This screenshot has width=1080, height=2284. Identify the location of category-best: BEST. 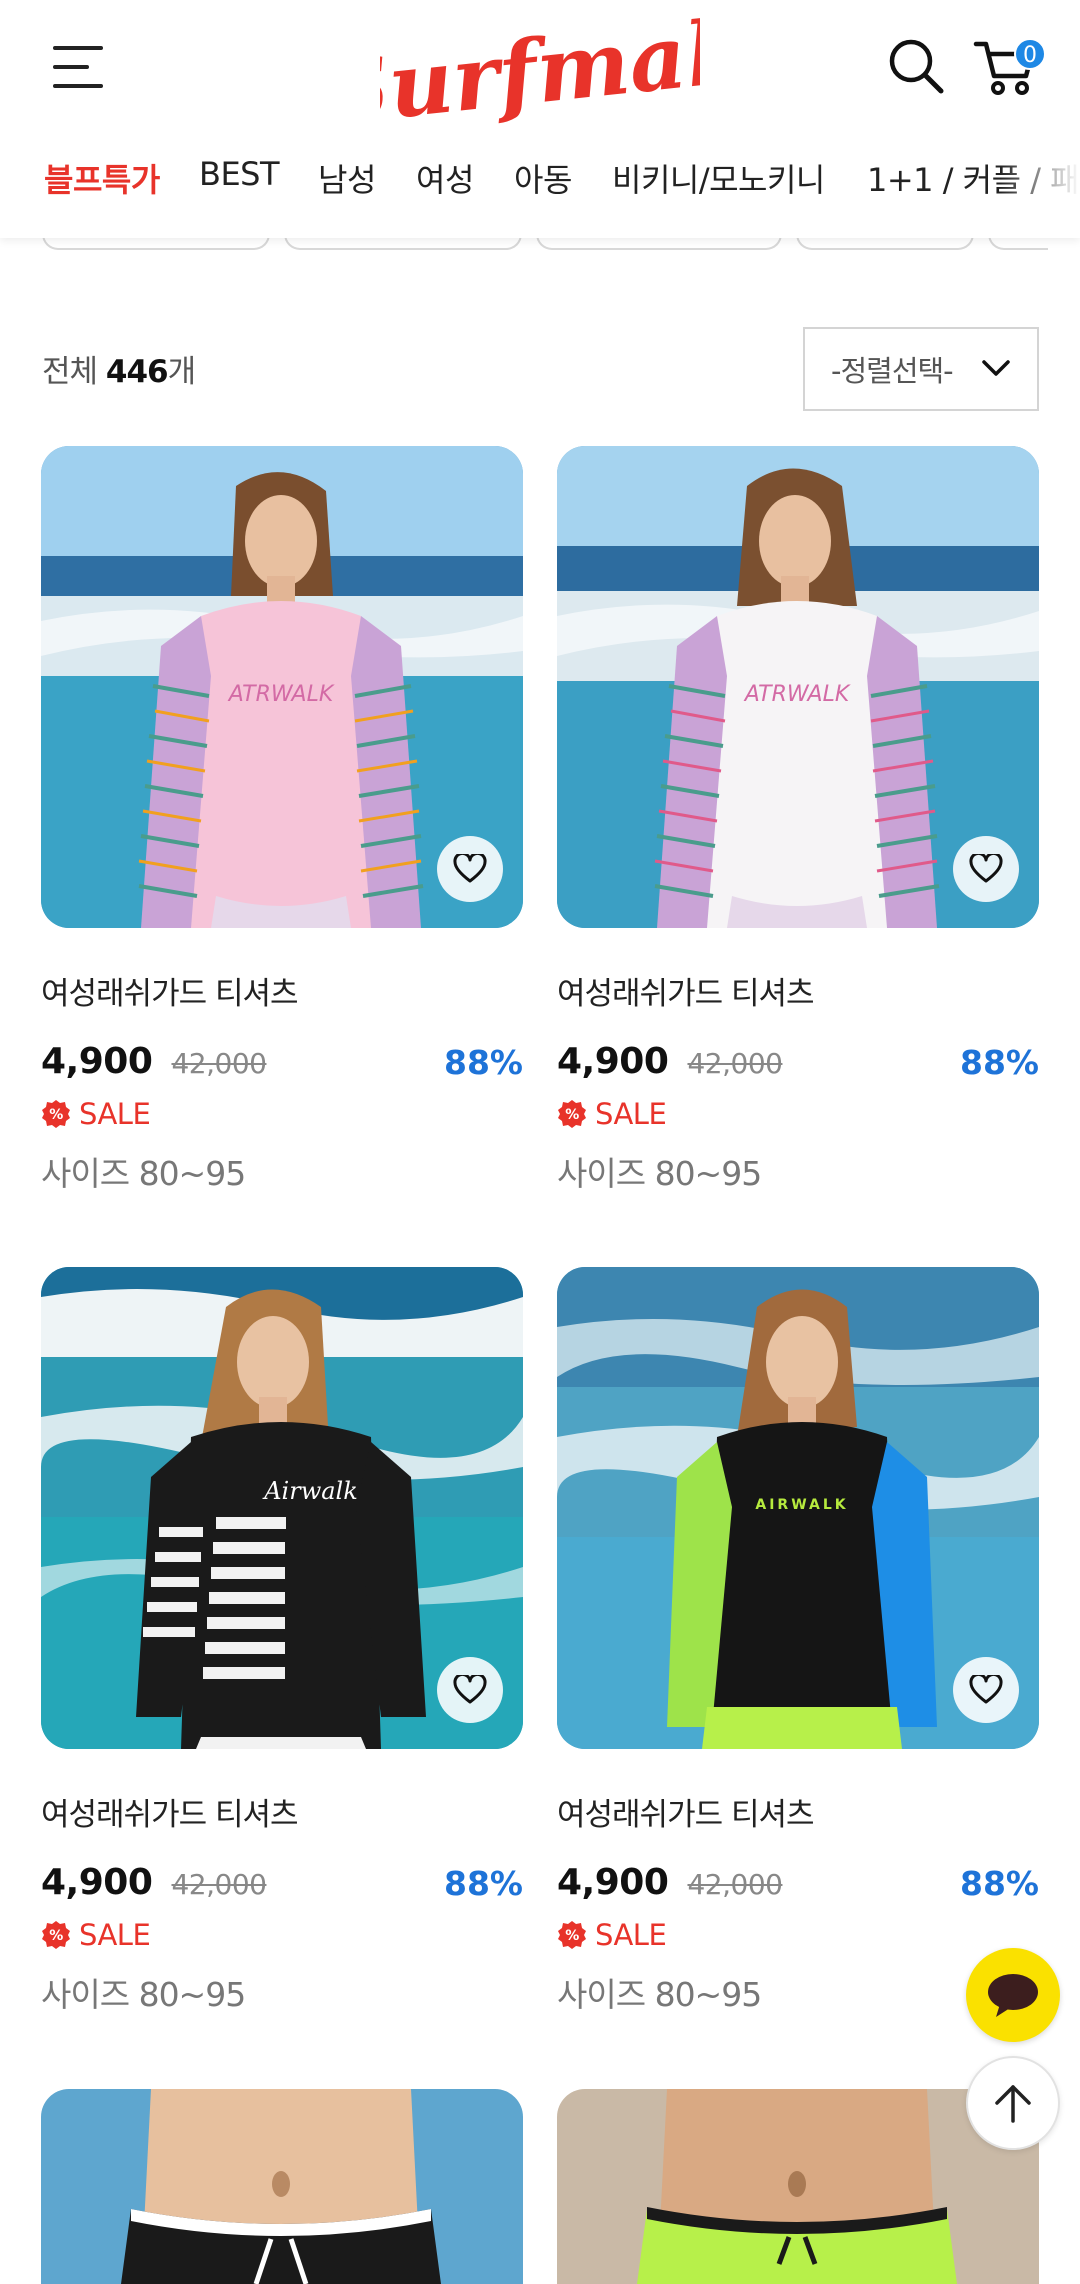
(239, 174).